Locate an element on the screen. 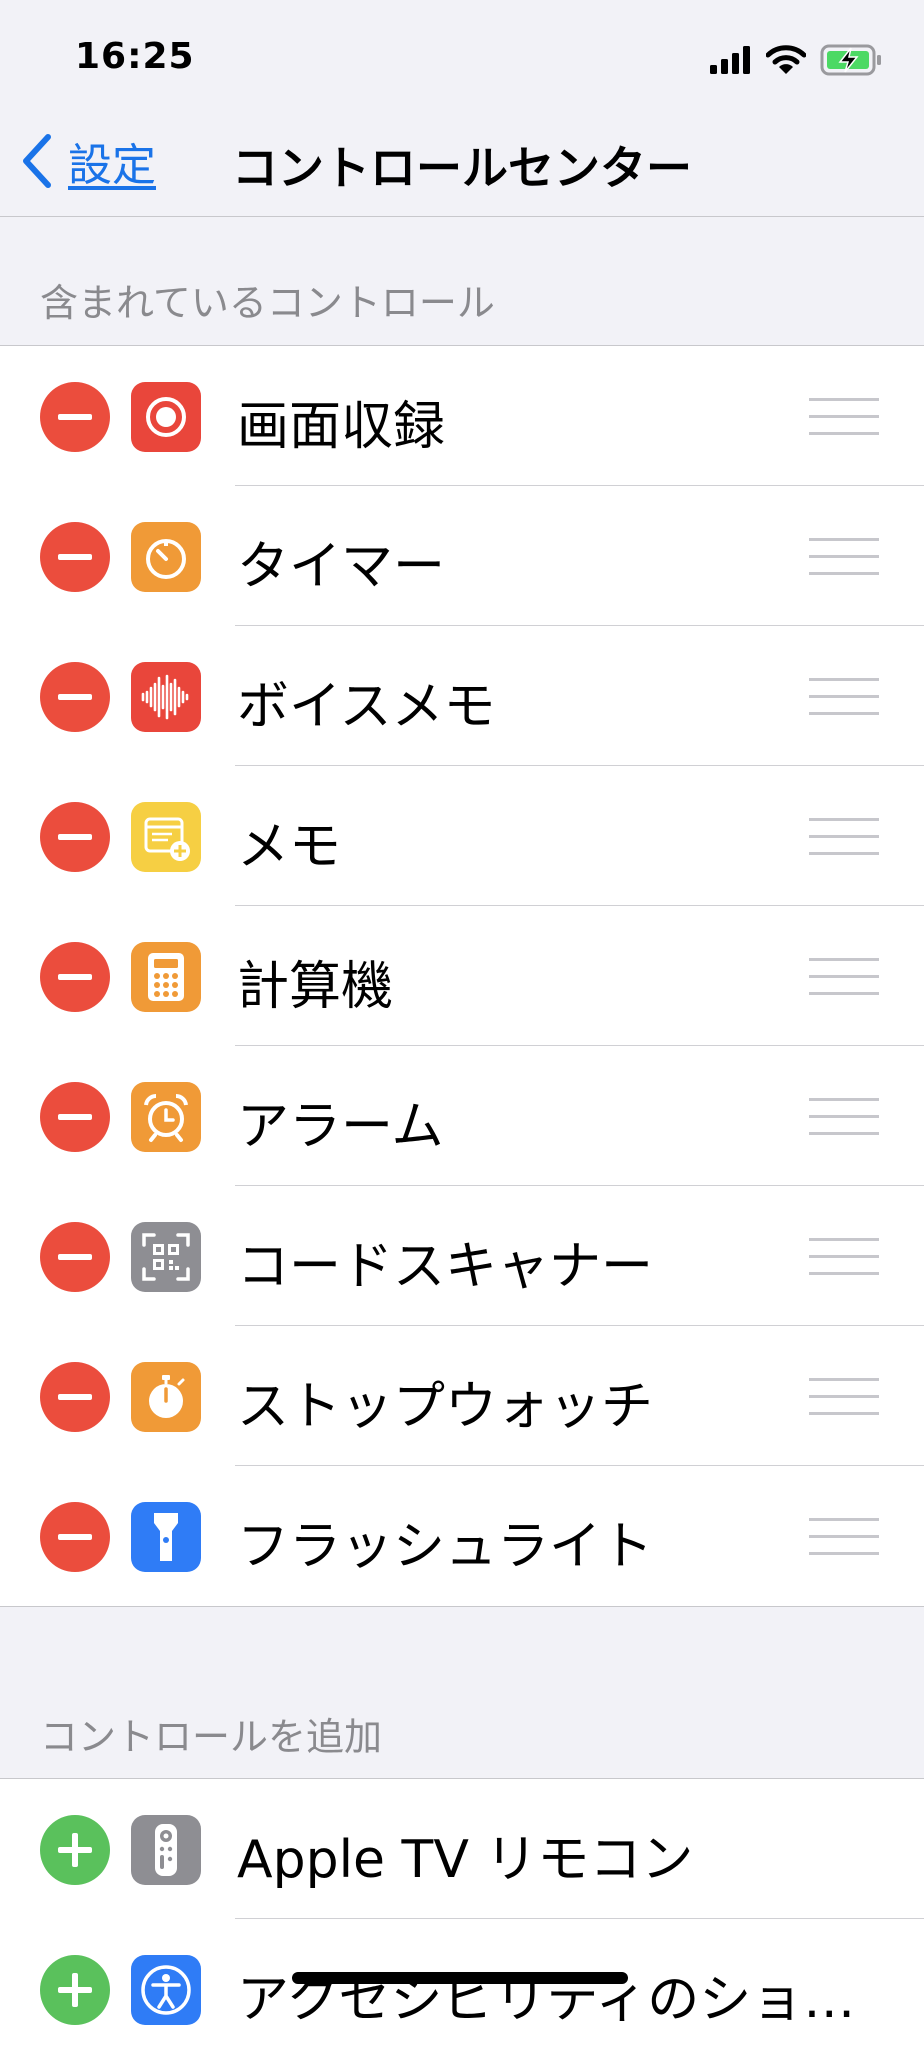  list-item: ストップウォッチ is located at coordinates (462, 1396).